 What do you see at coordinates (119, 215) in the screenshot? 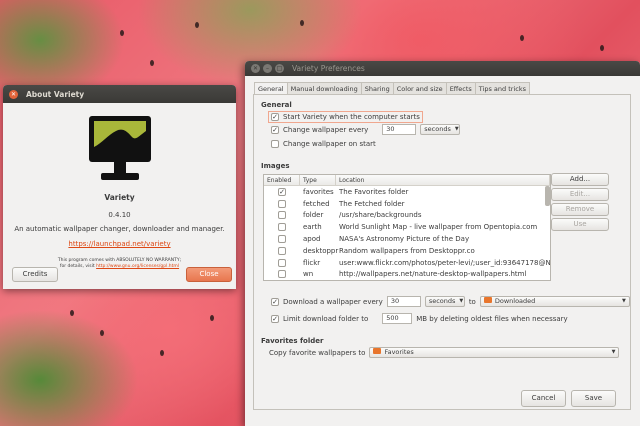
I see `app-version: 0.4.10` at bounding box center [119, 215].